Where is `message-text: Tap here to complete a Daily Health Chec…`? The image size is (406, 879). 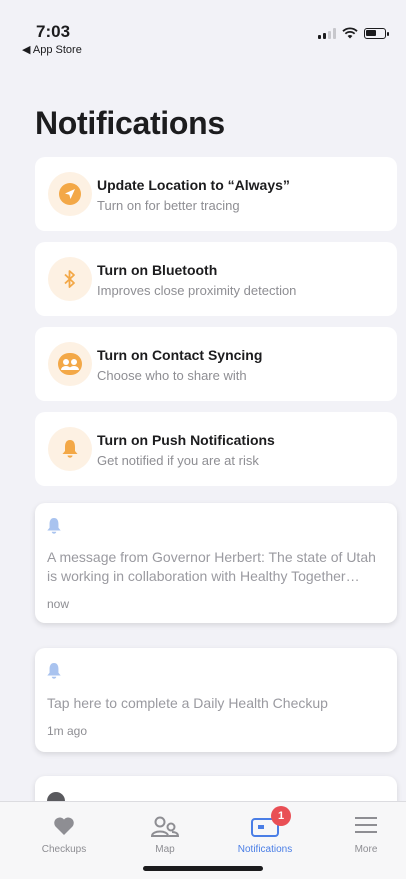
message-text: Tap here to complete a Daily Health Chec… is located at coordinates (187, 703).